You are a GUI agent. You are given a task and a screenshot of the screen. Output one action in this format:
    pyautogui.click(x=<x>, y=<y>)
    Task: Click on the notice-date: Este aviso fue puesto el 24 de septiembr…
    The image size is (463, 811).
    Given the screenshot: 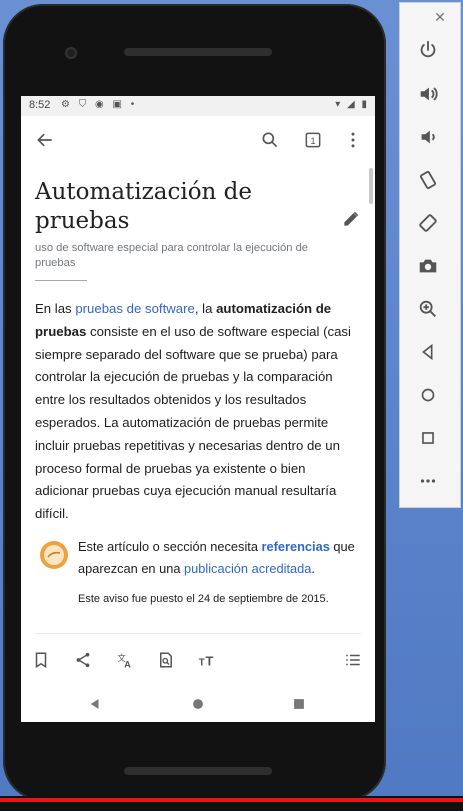 What is the action you would take?
    pyautogui.click(x=203, y=599)
    